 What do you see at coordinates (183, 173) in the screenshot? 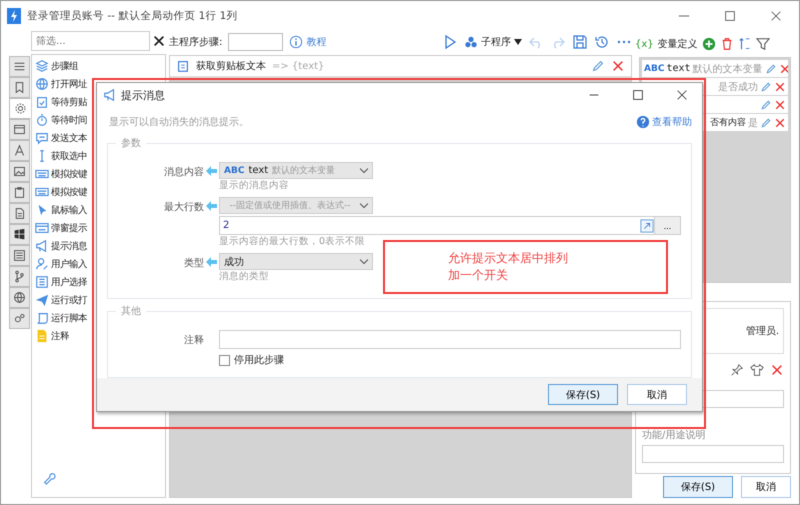
I see `field-label: 消息内容` at bounding box center [183, 173].